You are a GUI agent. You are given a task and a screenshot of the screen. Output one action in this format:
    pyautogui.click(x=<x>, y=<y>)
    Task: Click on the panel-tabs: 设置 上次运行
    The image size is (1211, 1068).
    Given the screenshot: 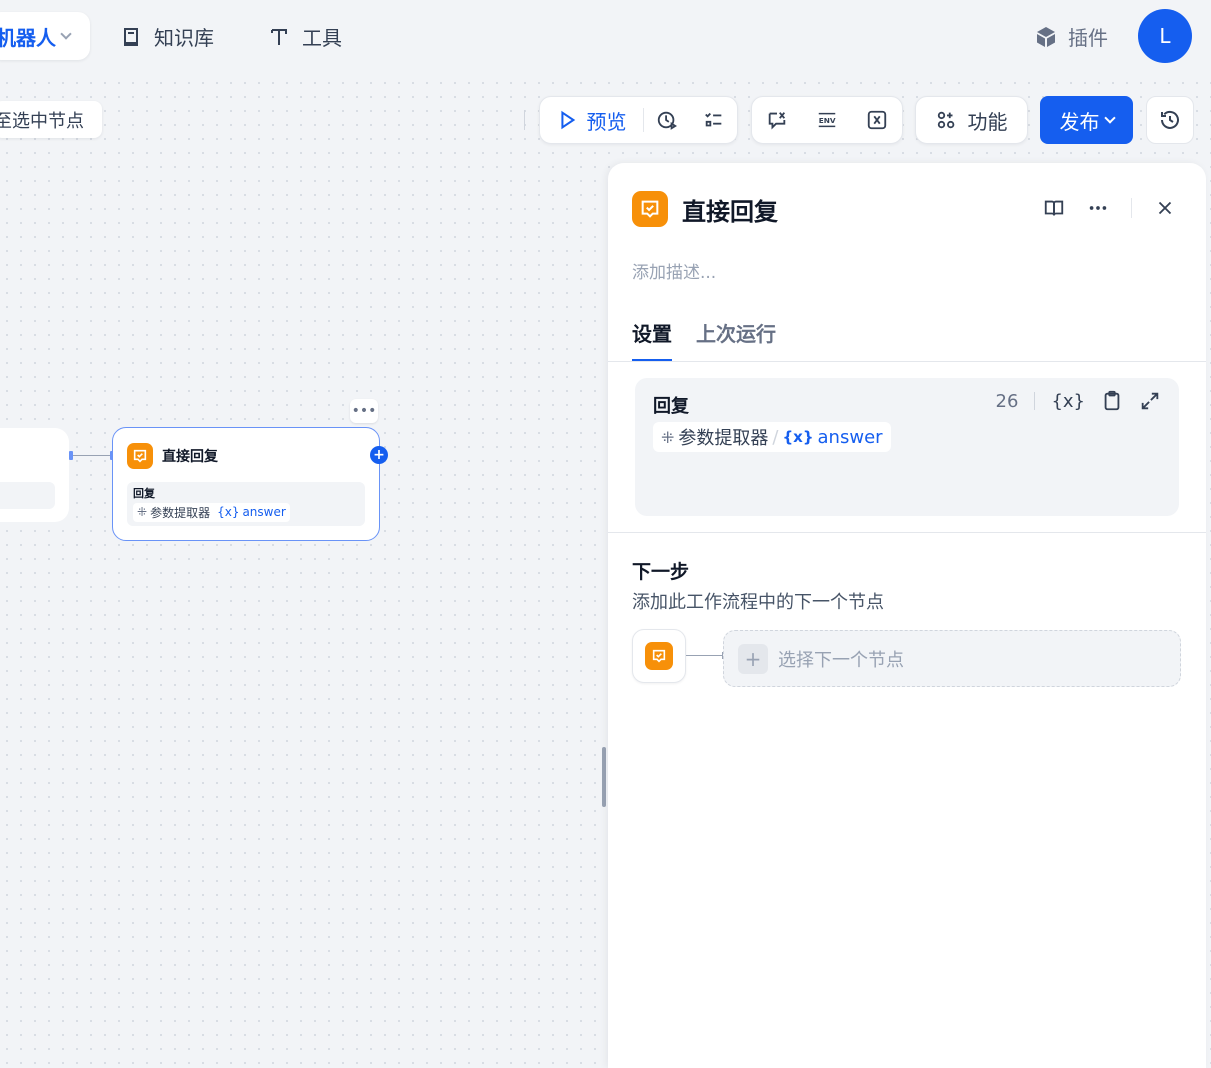 What is the action you would take?
    pyautogui.click(x=704, y=340)
    